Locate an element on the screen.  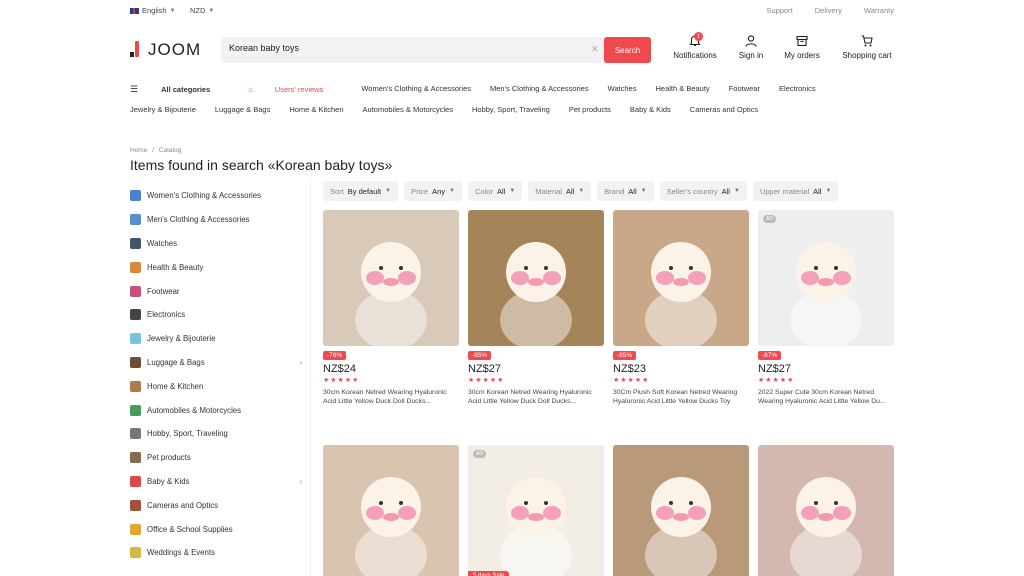
filter-dropdown: Material All ▼ is located at coordinates (560, 191).